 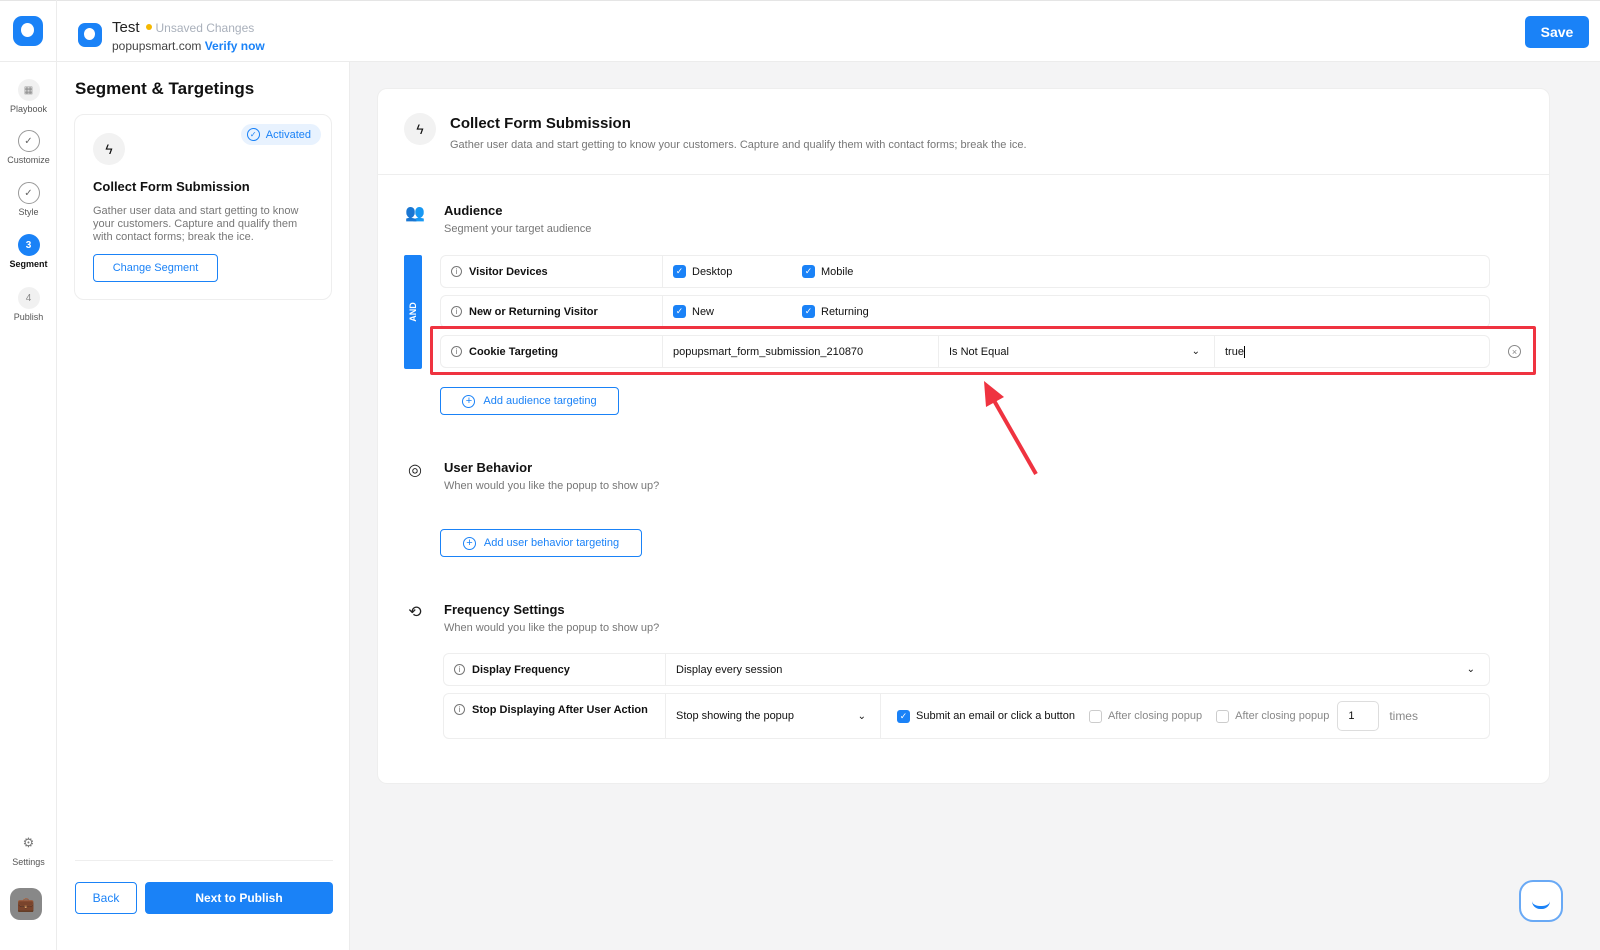 What do you see at coordinates (1011, 428) in the screenshot?
I see `annotation-arrow-icon` at bounding box center [1011, 428].